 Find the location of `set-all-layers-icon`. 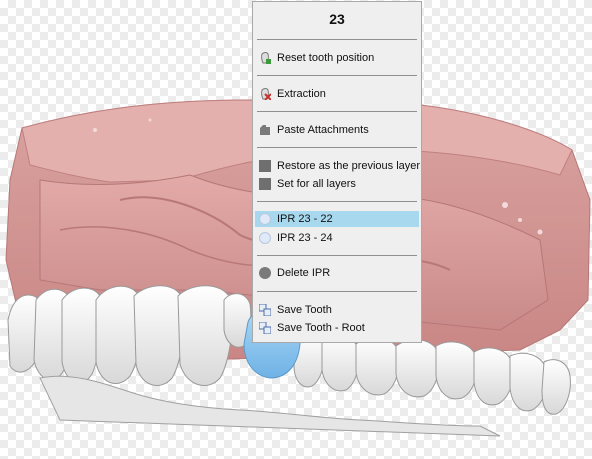

set-all-layers-icon is located at coordinates (265, 184).